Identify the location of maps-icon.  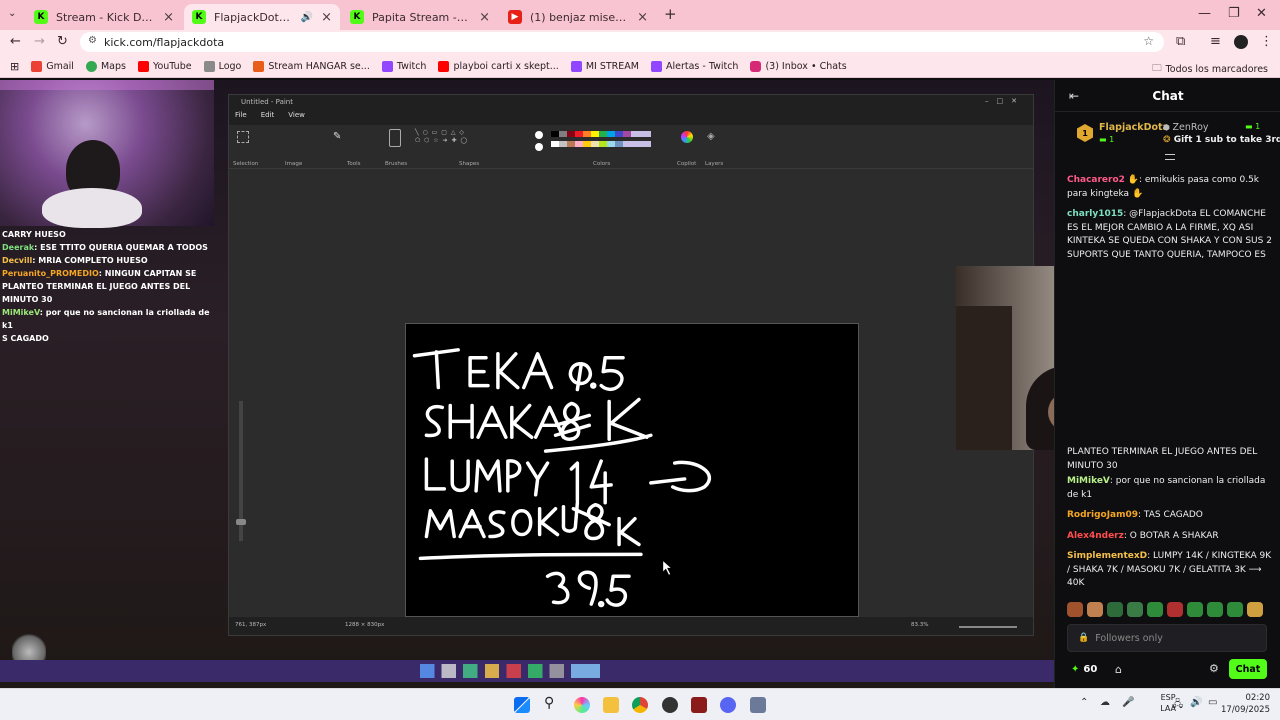
(91, 66).